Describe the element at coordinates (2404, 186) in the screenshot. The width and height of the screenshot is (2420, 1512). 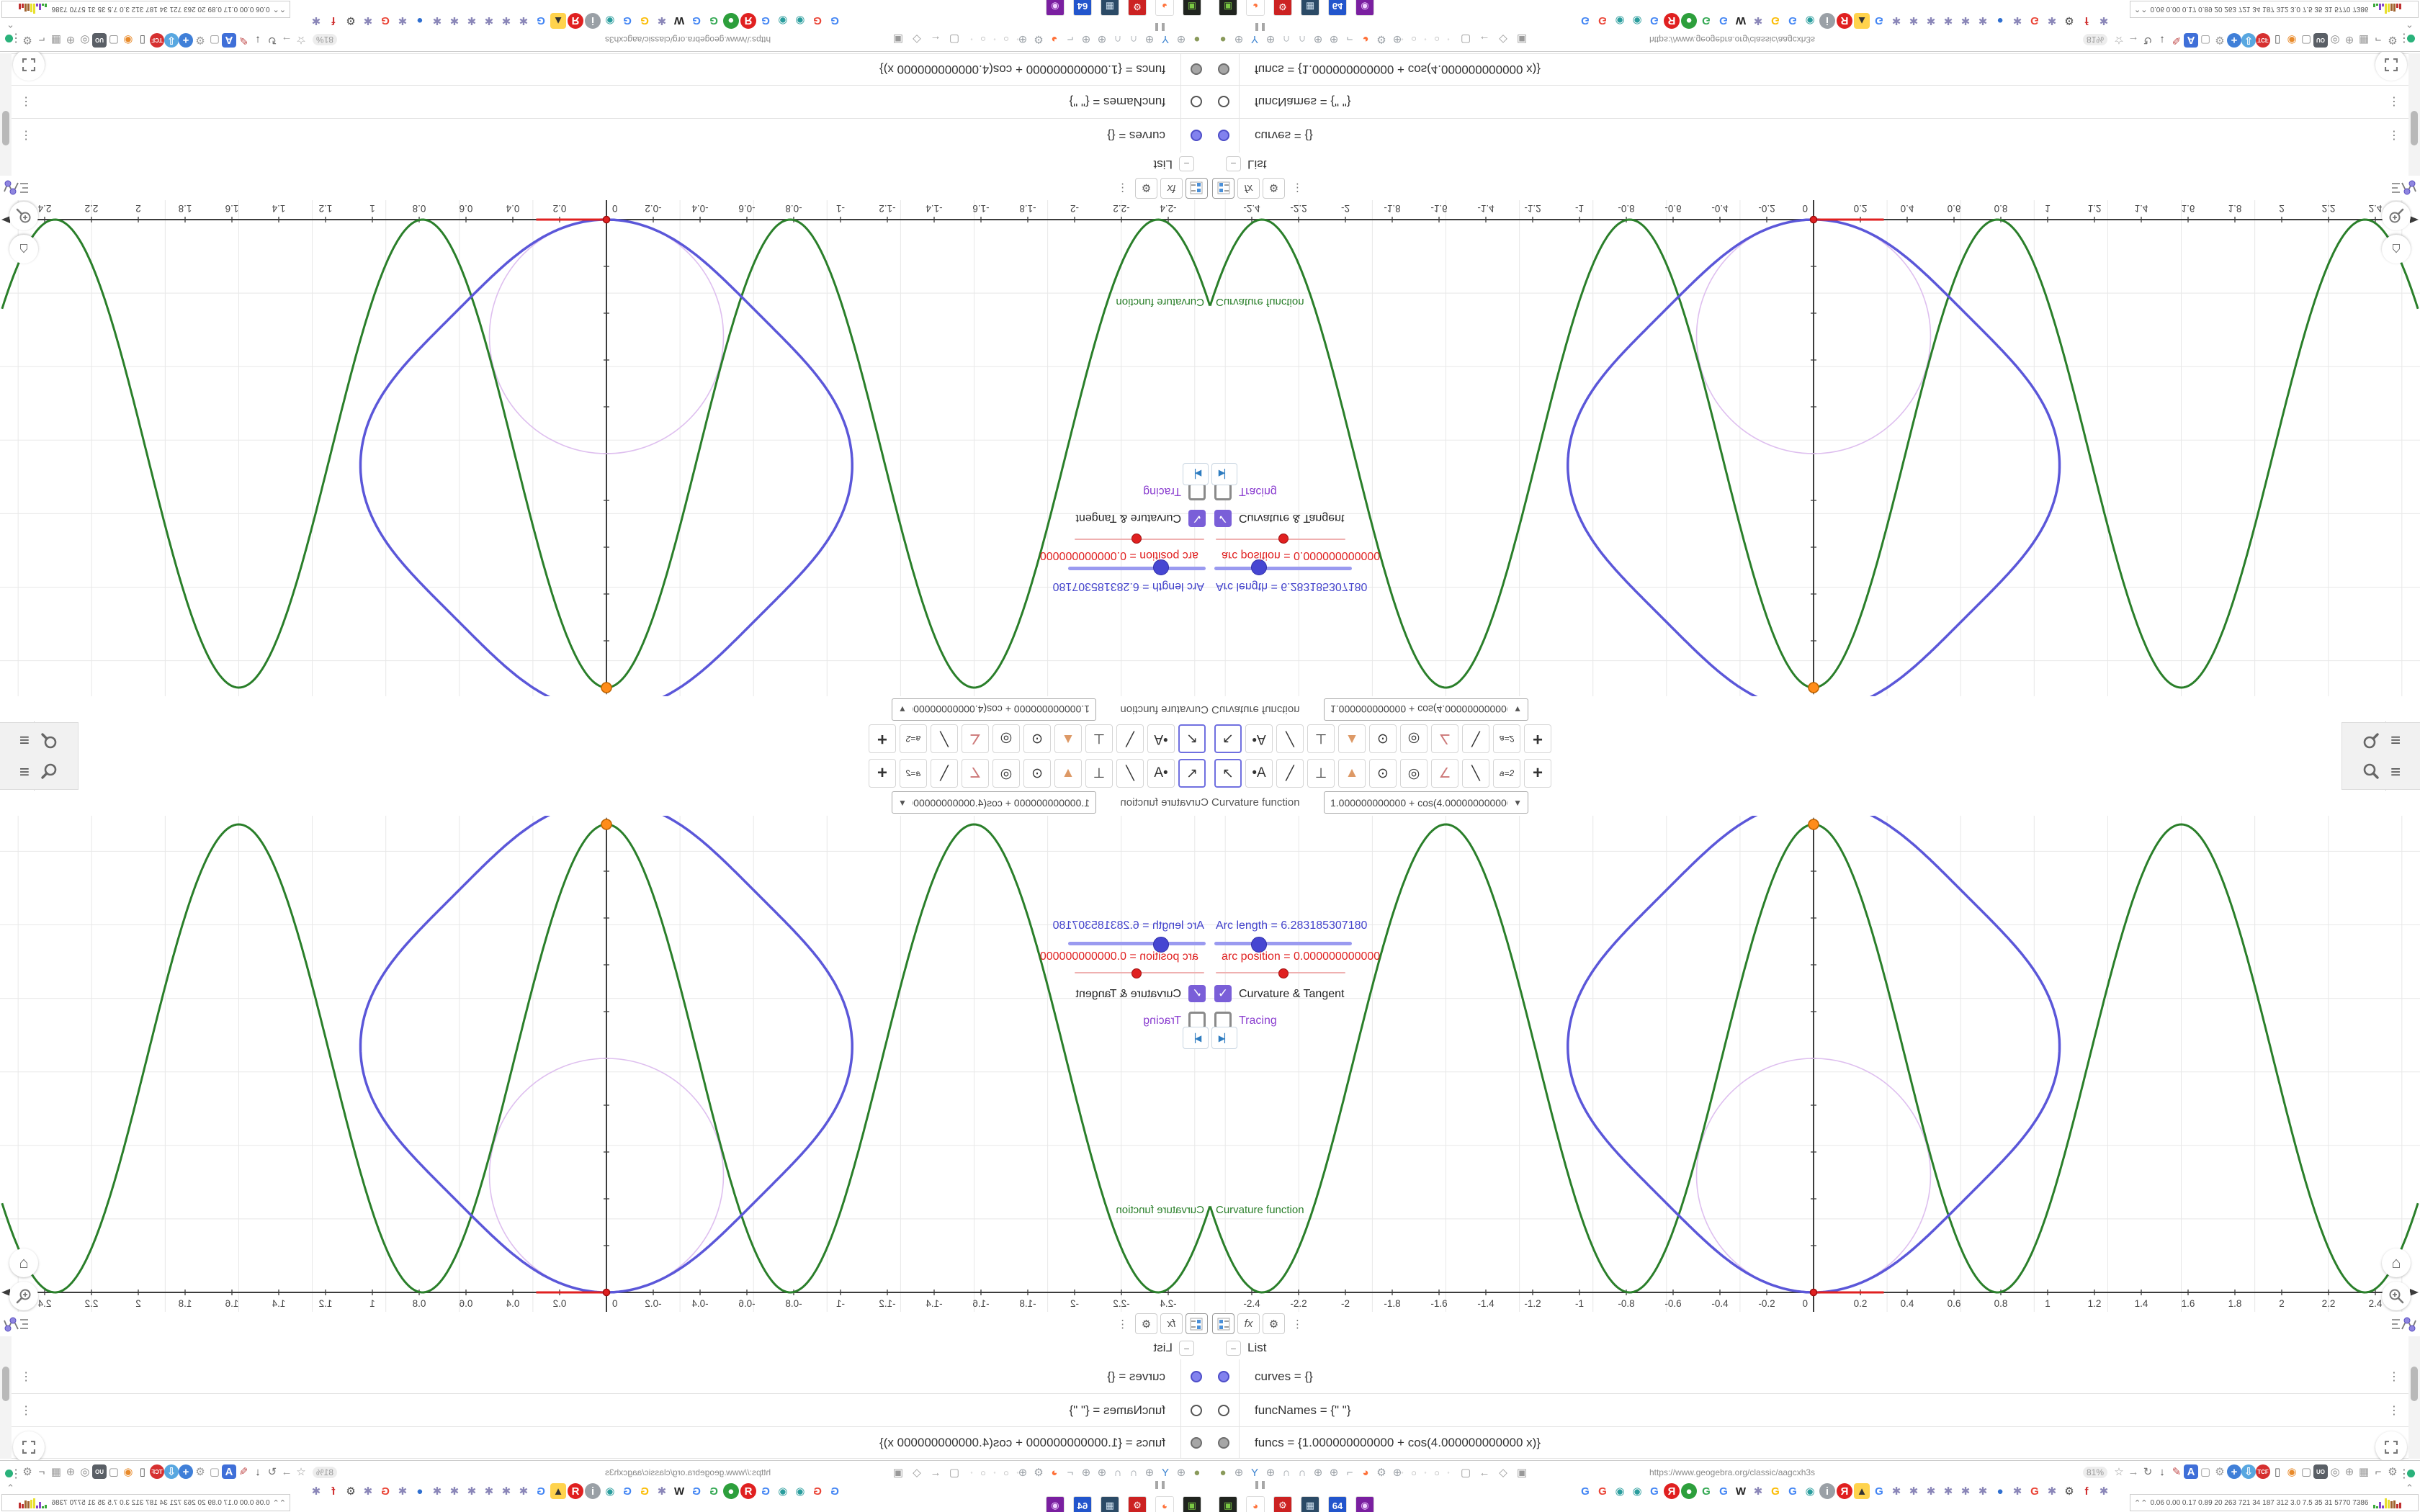
I see `algebra-panel-tab` at that location.